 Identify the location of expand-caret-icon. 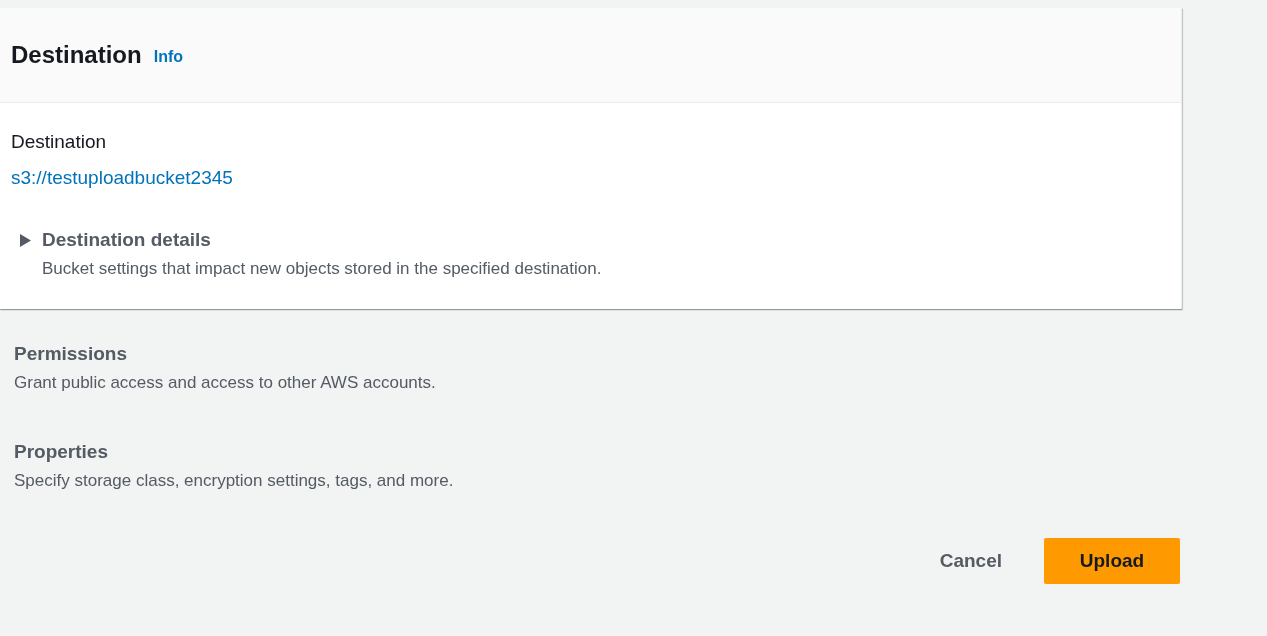
(25, 240).